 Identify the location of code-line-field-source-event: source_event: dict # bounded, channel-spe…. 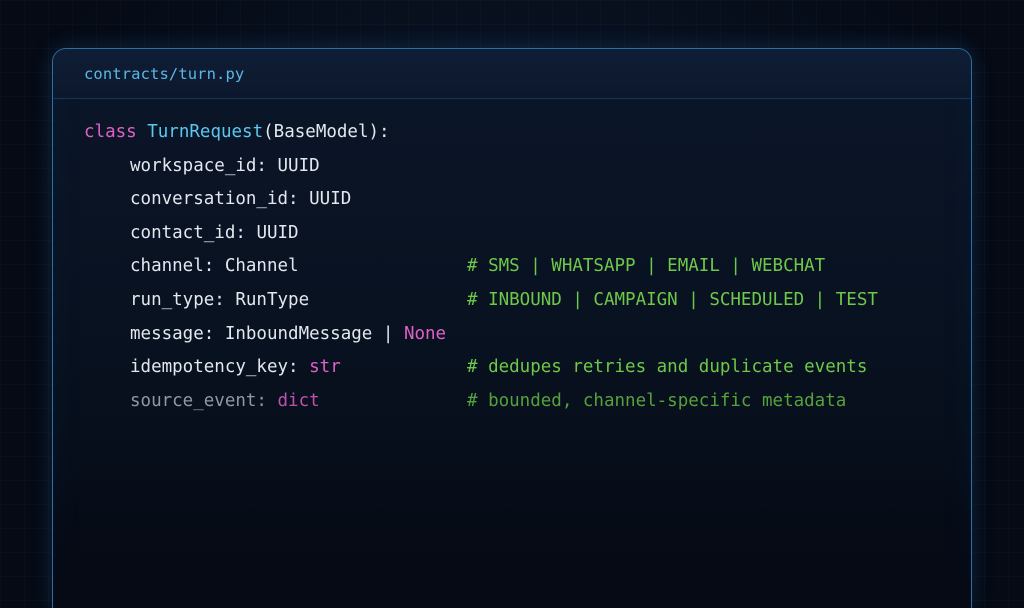
(465, 402).